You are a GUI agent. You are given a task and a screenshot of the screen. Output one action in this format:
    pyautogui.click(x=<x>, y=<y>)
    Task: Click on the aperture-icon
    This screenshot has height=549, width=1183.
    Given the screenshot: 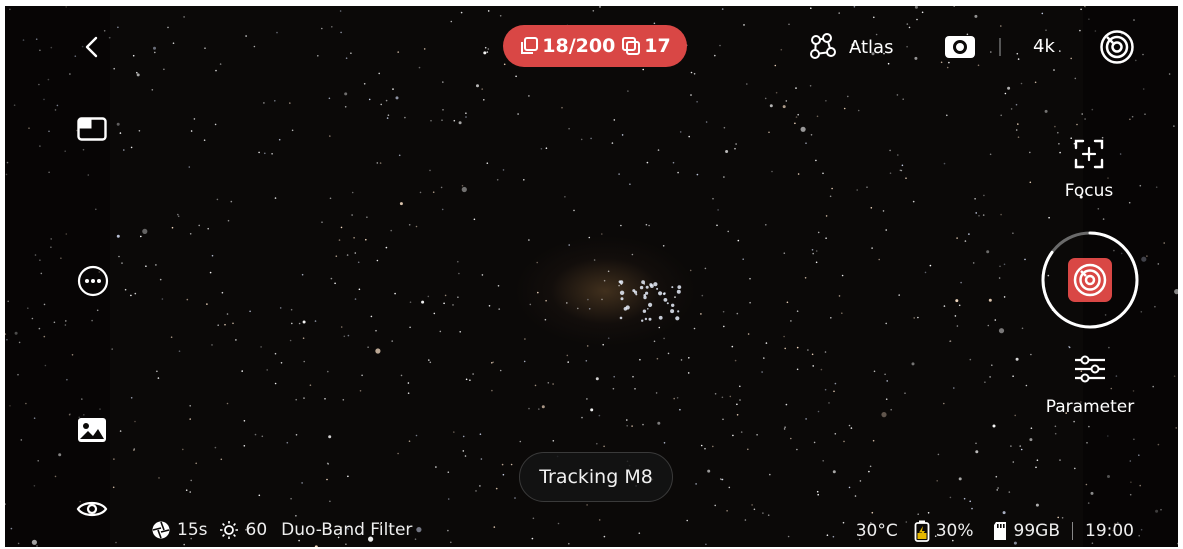 What is the action you would take?
    pyautogui.click(x=161, y=530)
    